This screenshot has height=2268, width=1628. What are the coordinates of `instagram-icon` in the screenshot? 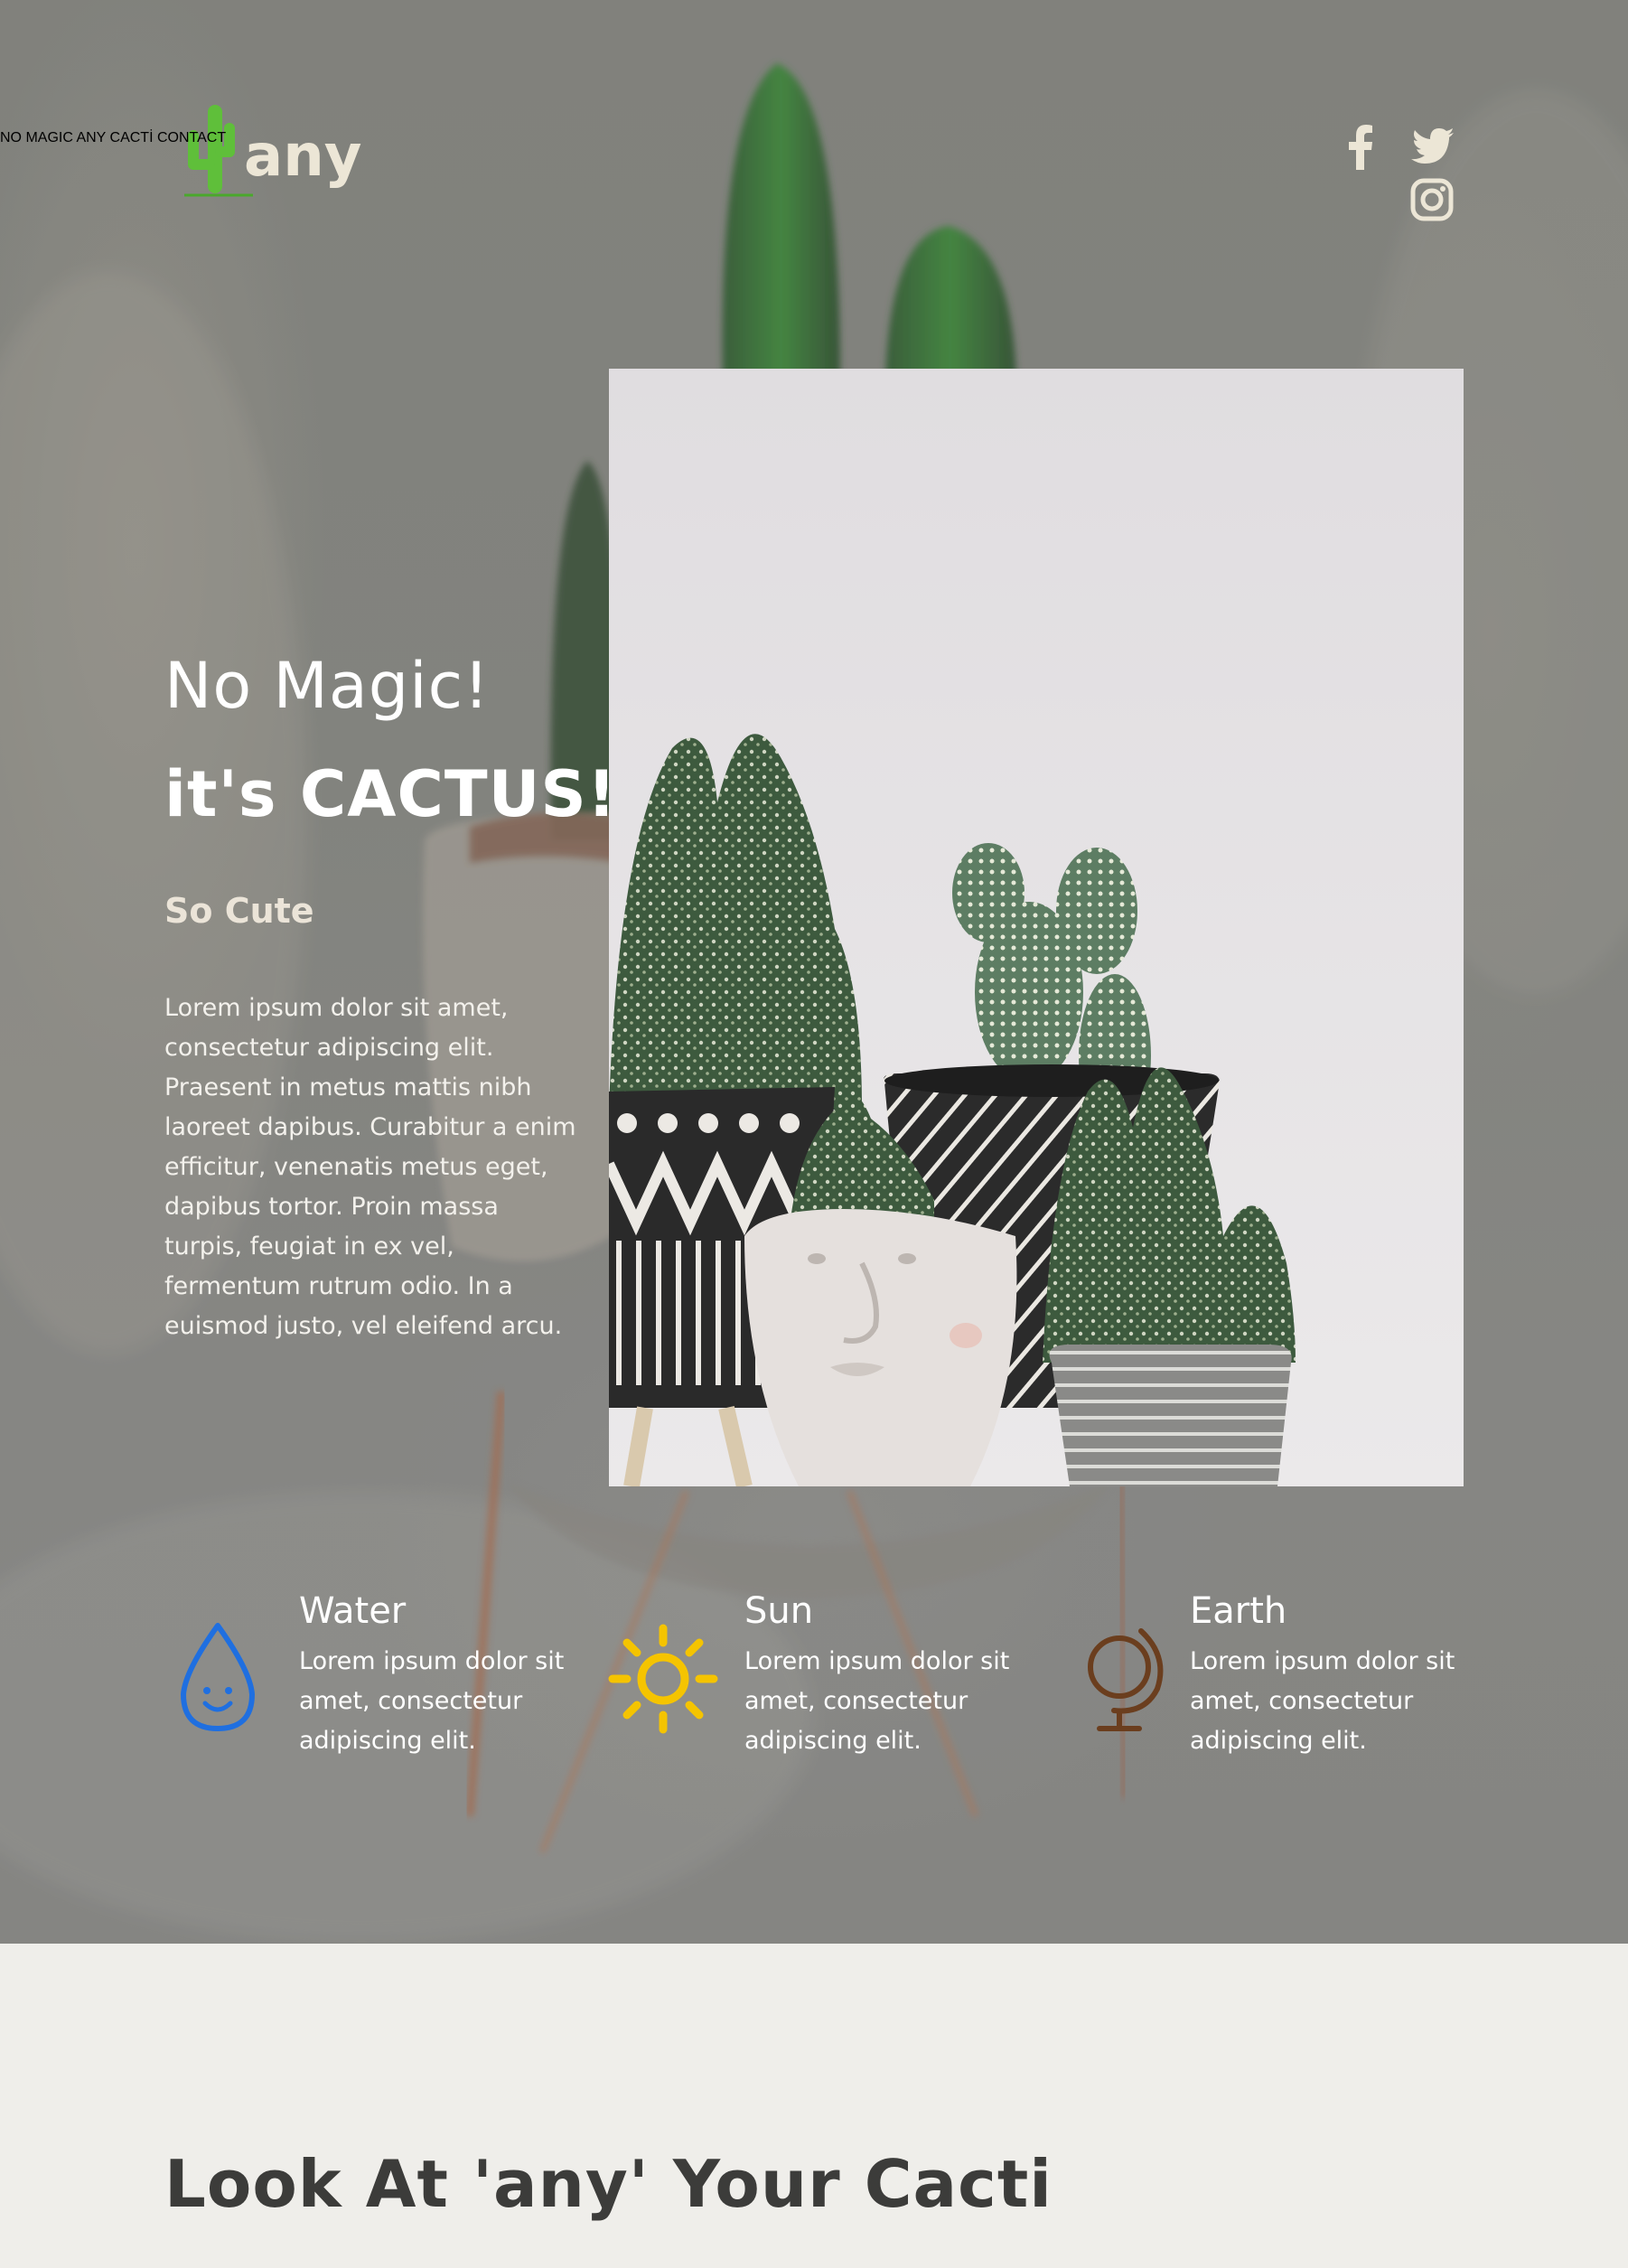 It's located at (1432, 199).